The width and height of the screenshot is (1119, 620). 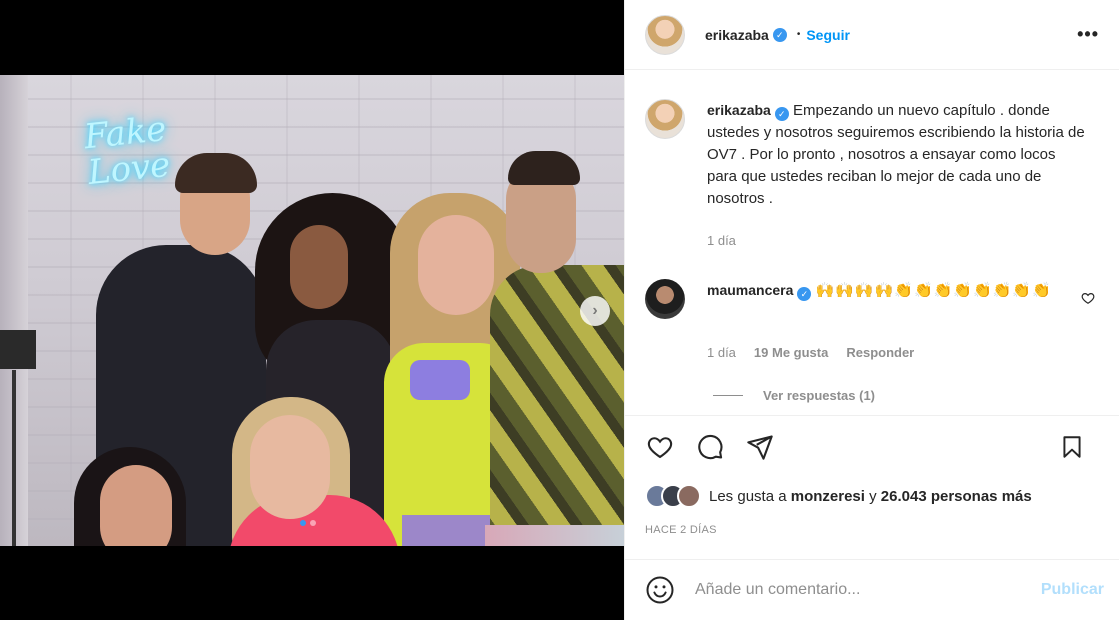 What do you see at coordinates (665, 119) in the screenshot?
I see `caption-avatar` at bounding box center [665, 119].